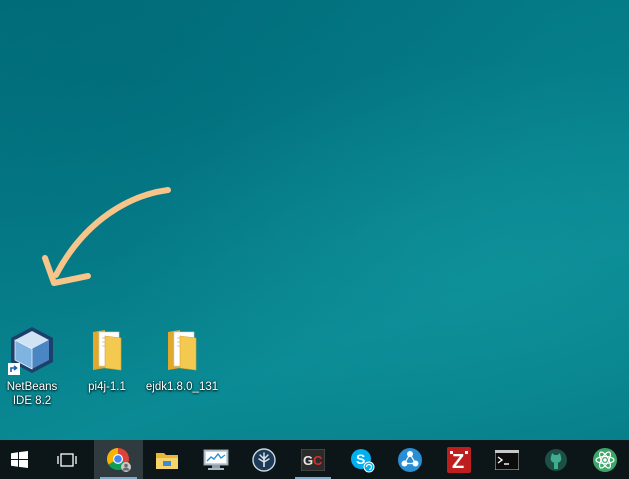 The image size is (629, 479). I want to click on chrome-button, so click(118, 459).